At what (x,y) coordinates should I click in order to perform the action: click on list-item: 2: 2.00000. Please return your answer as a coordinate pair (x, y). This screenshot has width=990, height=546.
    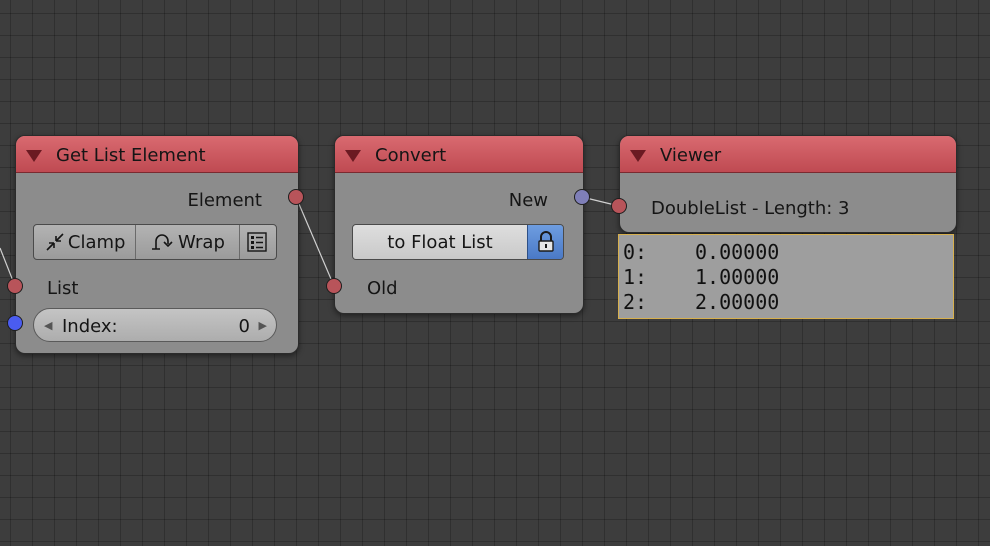
    Looking at the image, I should click on (788, 302).